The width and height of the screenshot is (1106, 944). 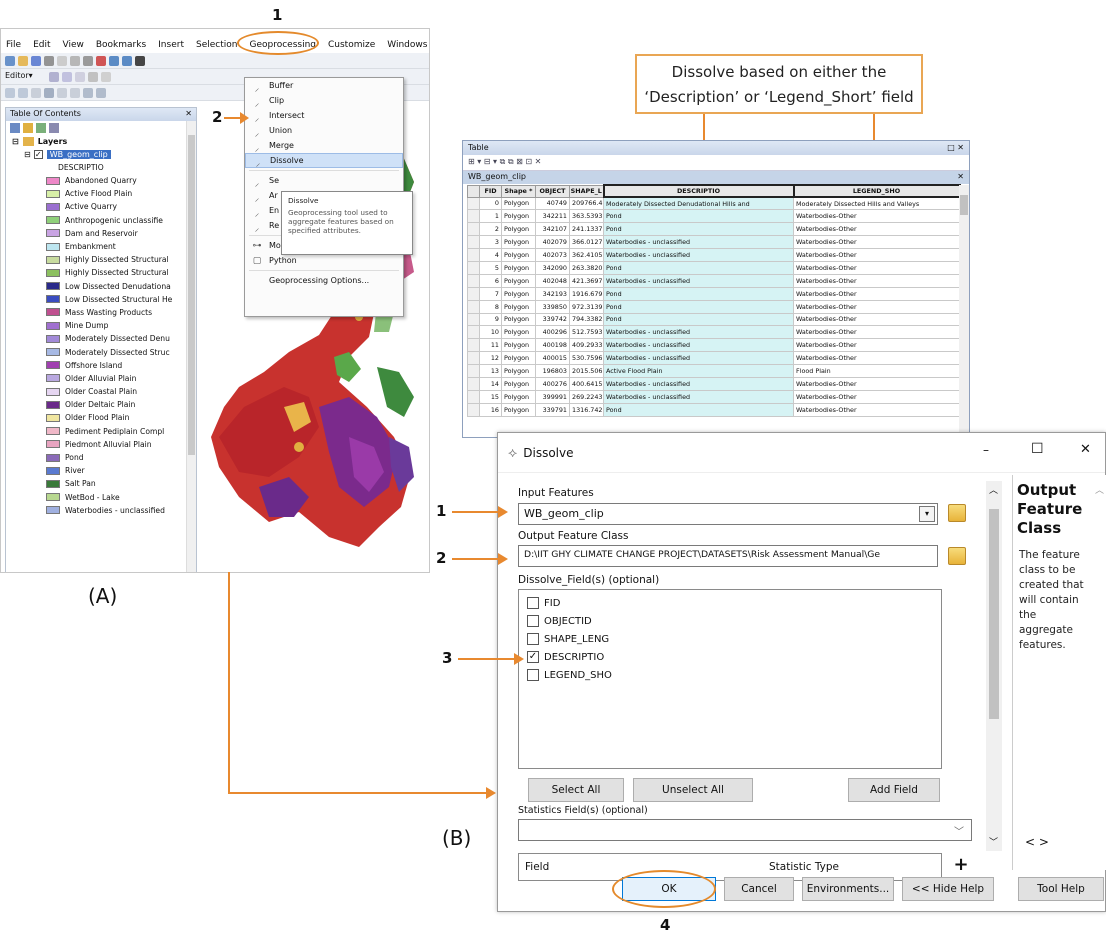 I want to click on edit-tool-icon, so click(x=54, y=77).